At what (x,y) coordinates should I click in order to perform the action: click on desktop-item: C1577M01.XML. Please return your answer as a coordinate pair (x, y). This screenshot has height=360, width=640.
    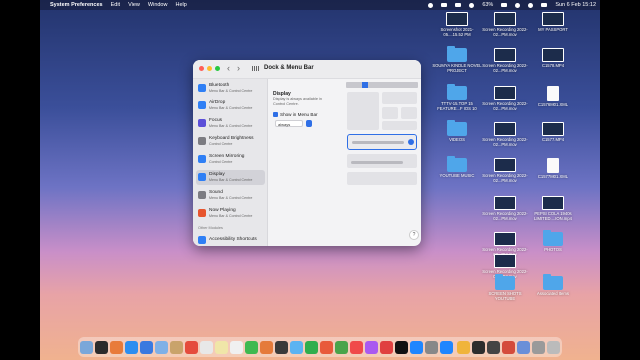
    Looking at the image, I should click on (553, 168).